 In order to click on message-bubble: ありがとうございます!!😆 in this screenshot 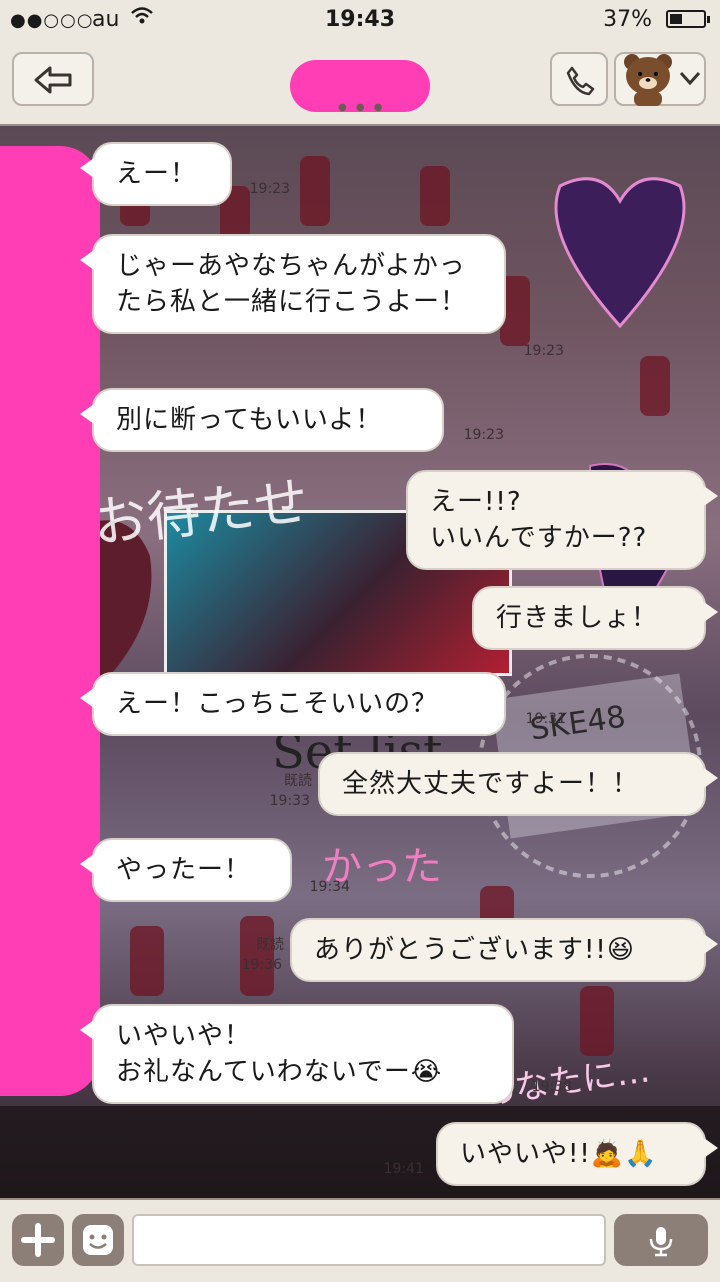, I will do `click(504, 950)`.